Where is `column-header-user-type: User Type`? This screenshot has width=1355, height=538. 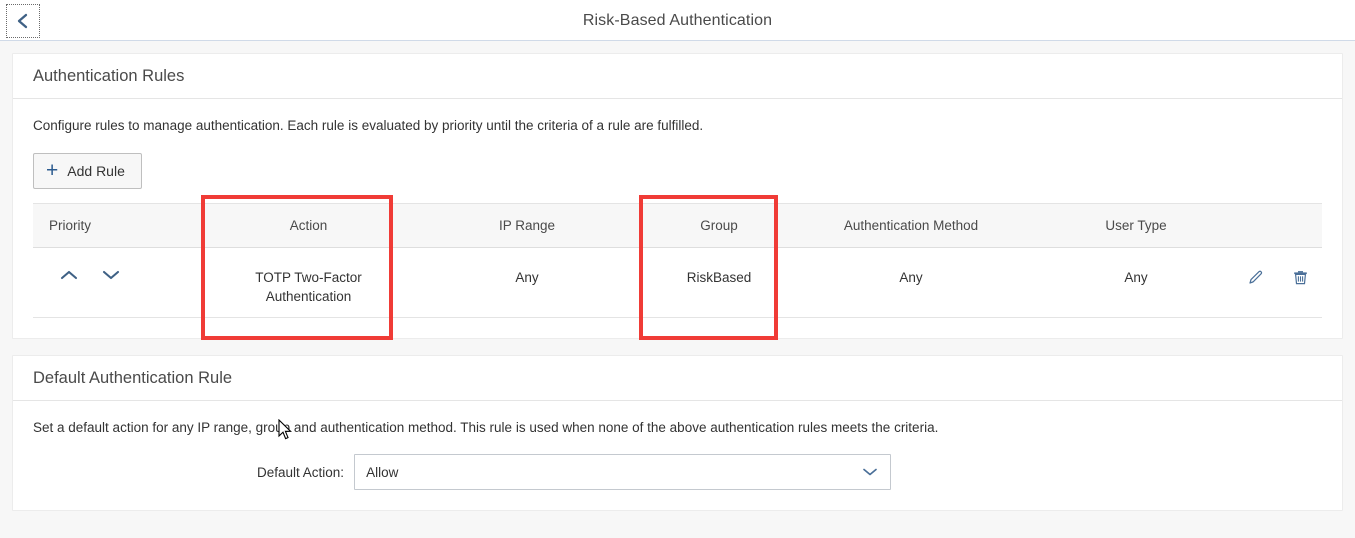
column-header-user-type: User Type is located at coordinates (1136, 225).